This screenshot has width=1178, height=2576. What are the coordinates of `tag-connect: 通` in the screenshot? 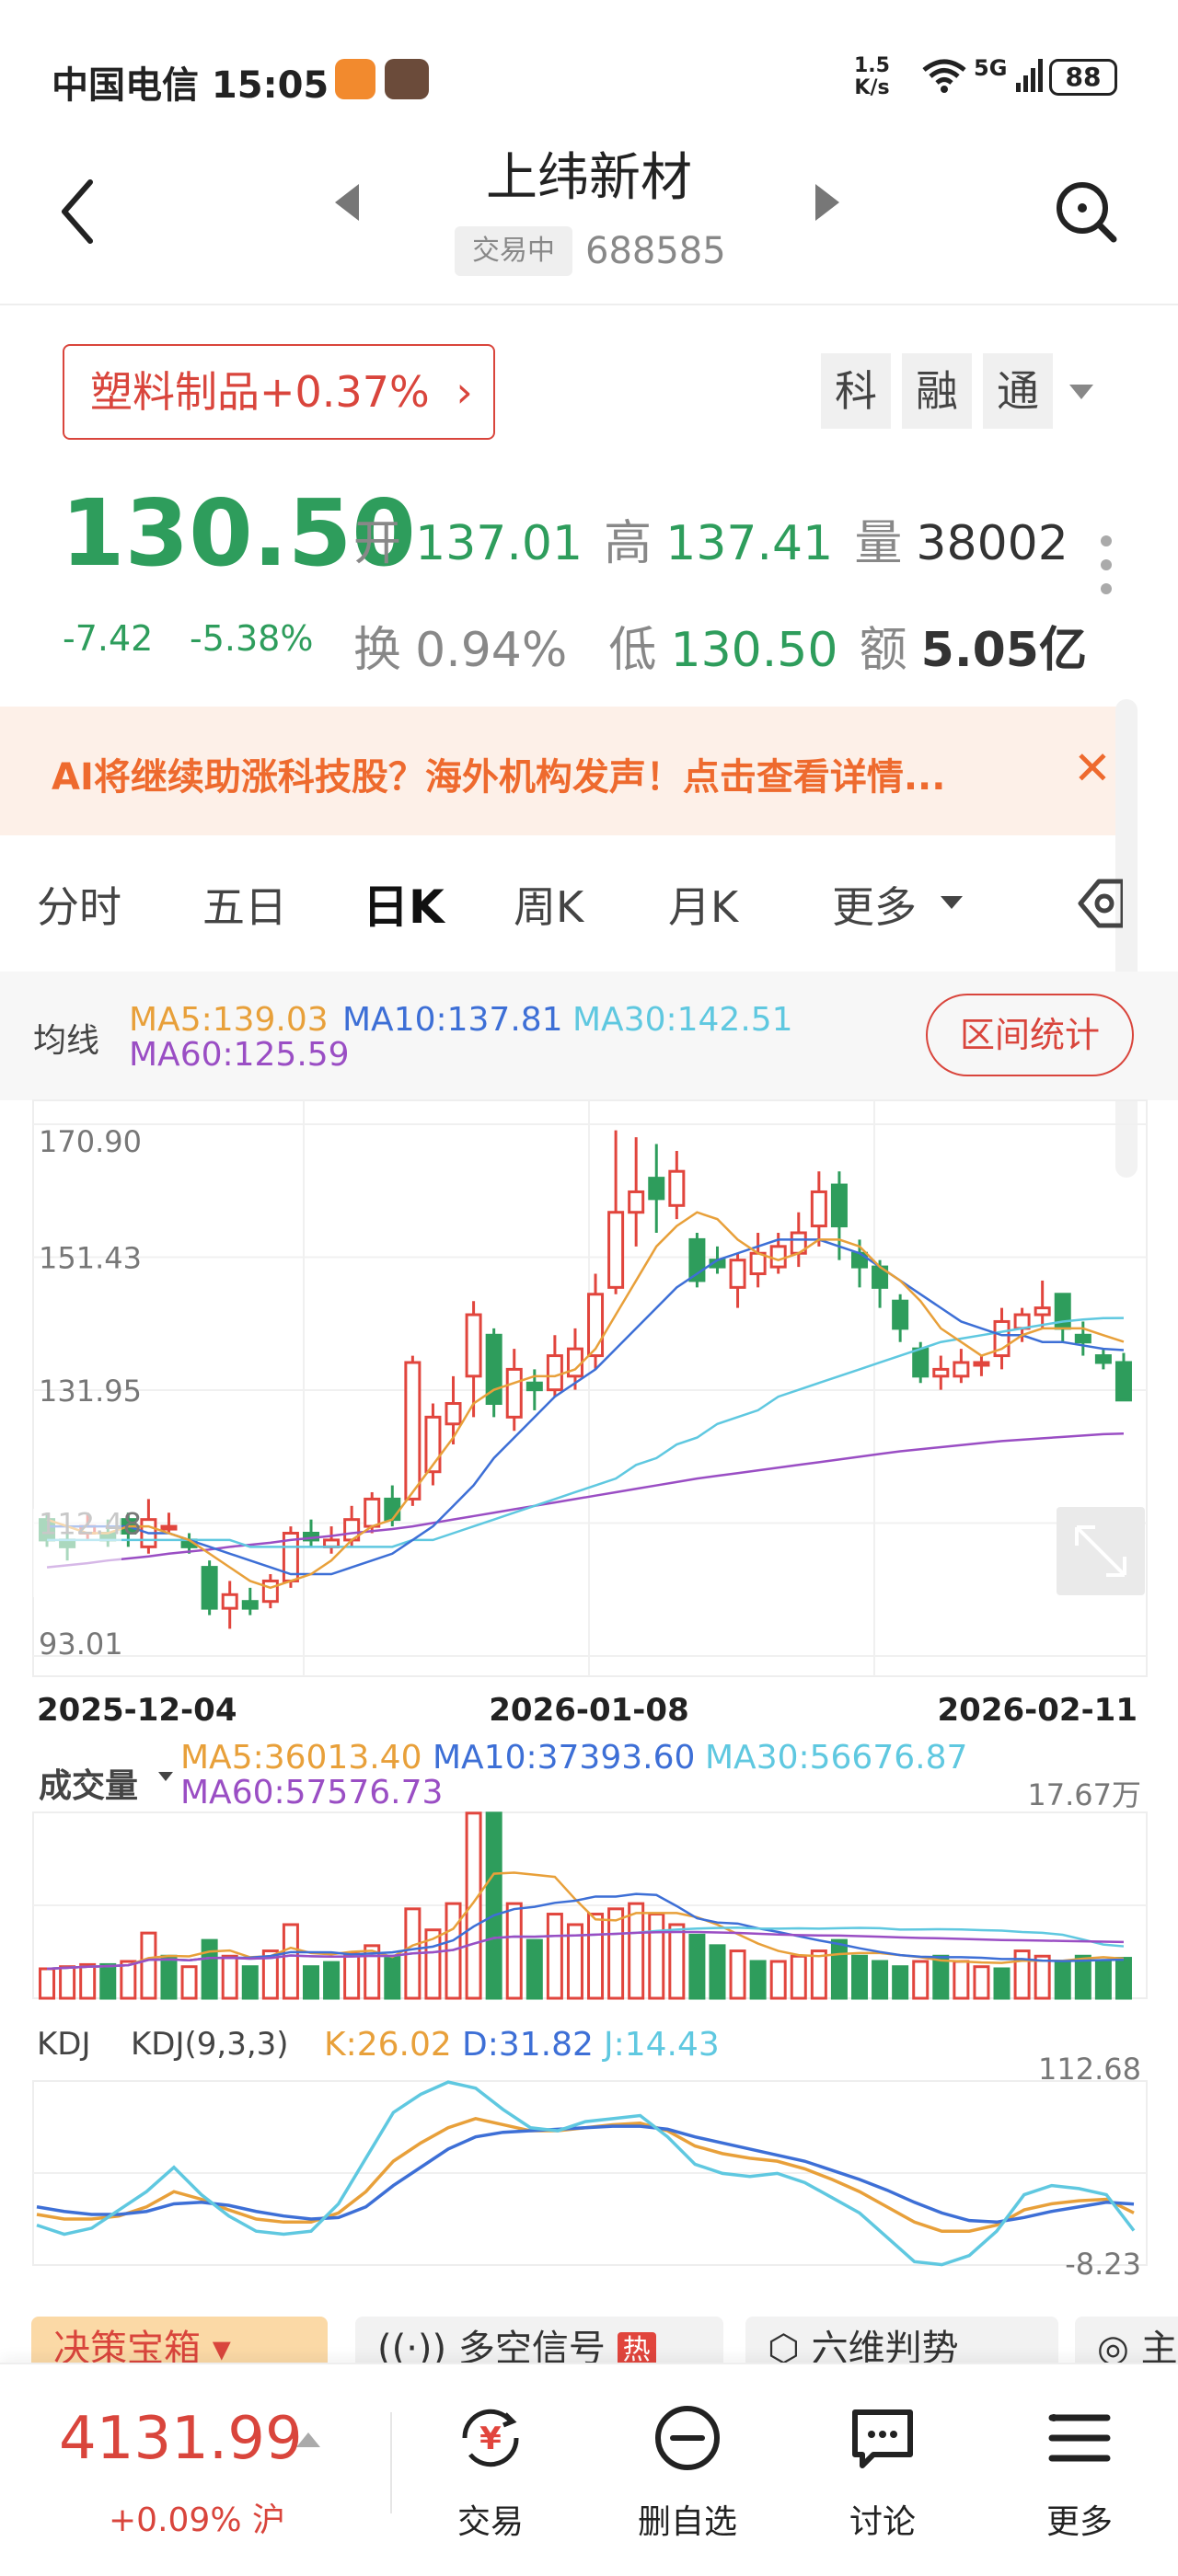 It's located at (1018, 391).